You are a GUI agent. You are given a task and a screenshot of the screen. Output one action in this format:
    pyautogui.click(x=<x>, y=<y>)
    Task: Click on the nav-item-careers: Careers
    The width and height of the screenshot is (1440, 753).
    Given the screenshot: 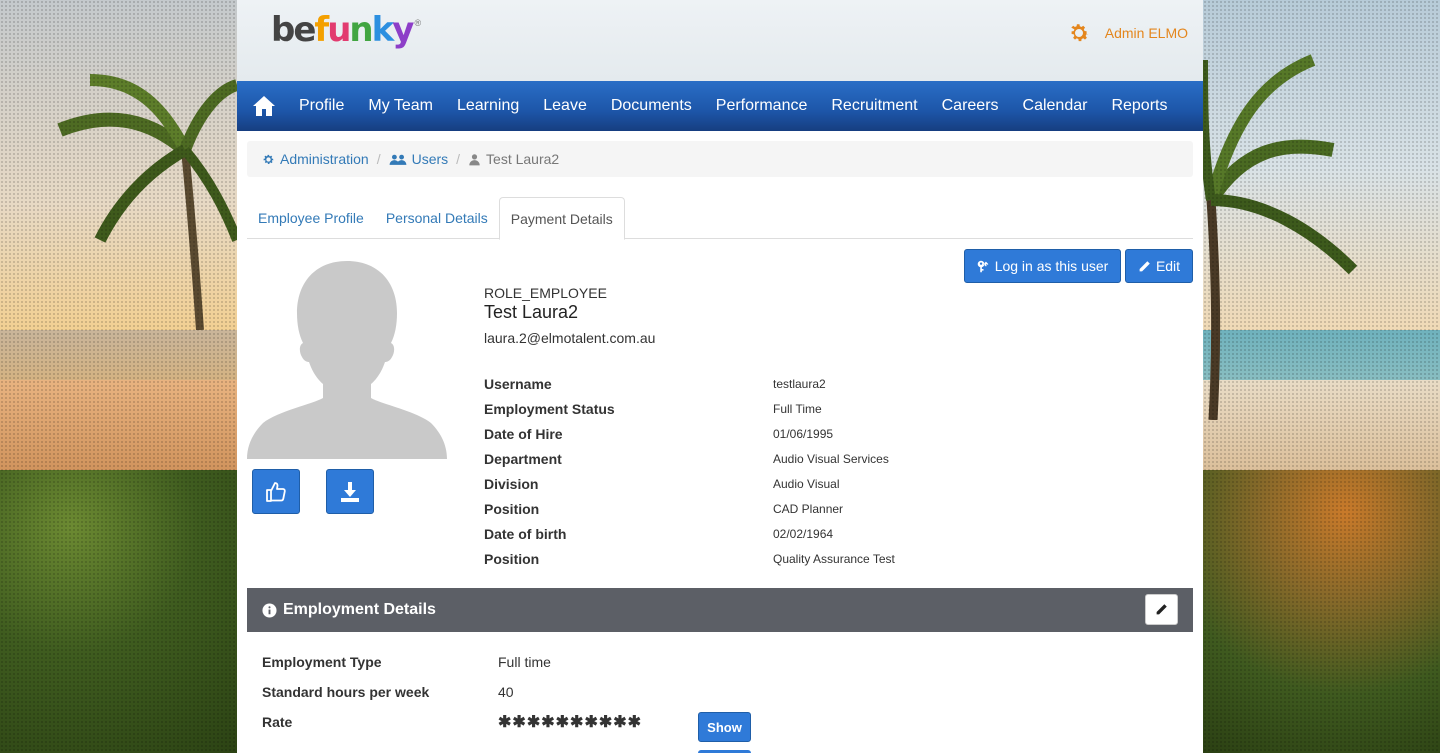 What is the action you would take?
    pyautogui.click(x=970, y=106)
    